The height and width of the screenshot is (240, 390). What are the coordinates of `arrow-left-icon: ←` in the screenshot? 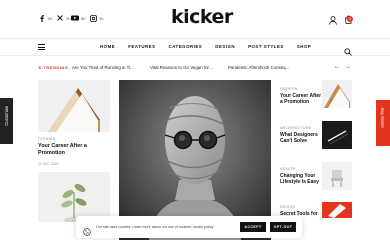 It's located at (337, 67).